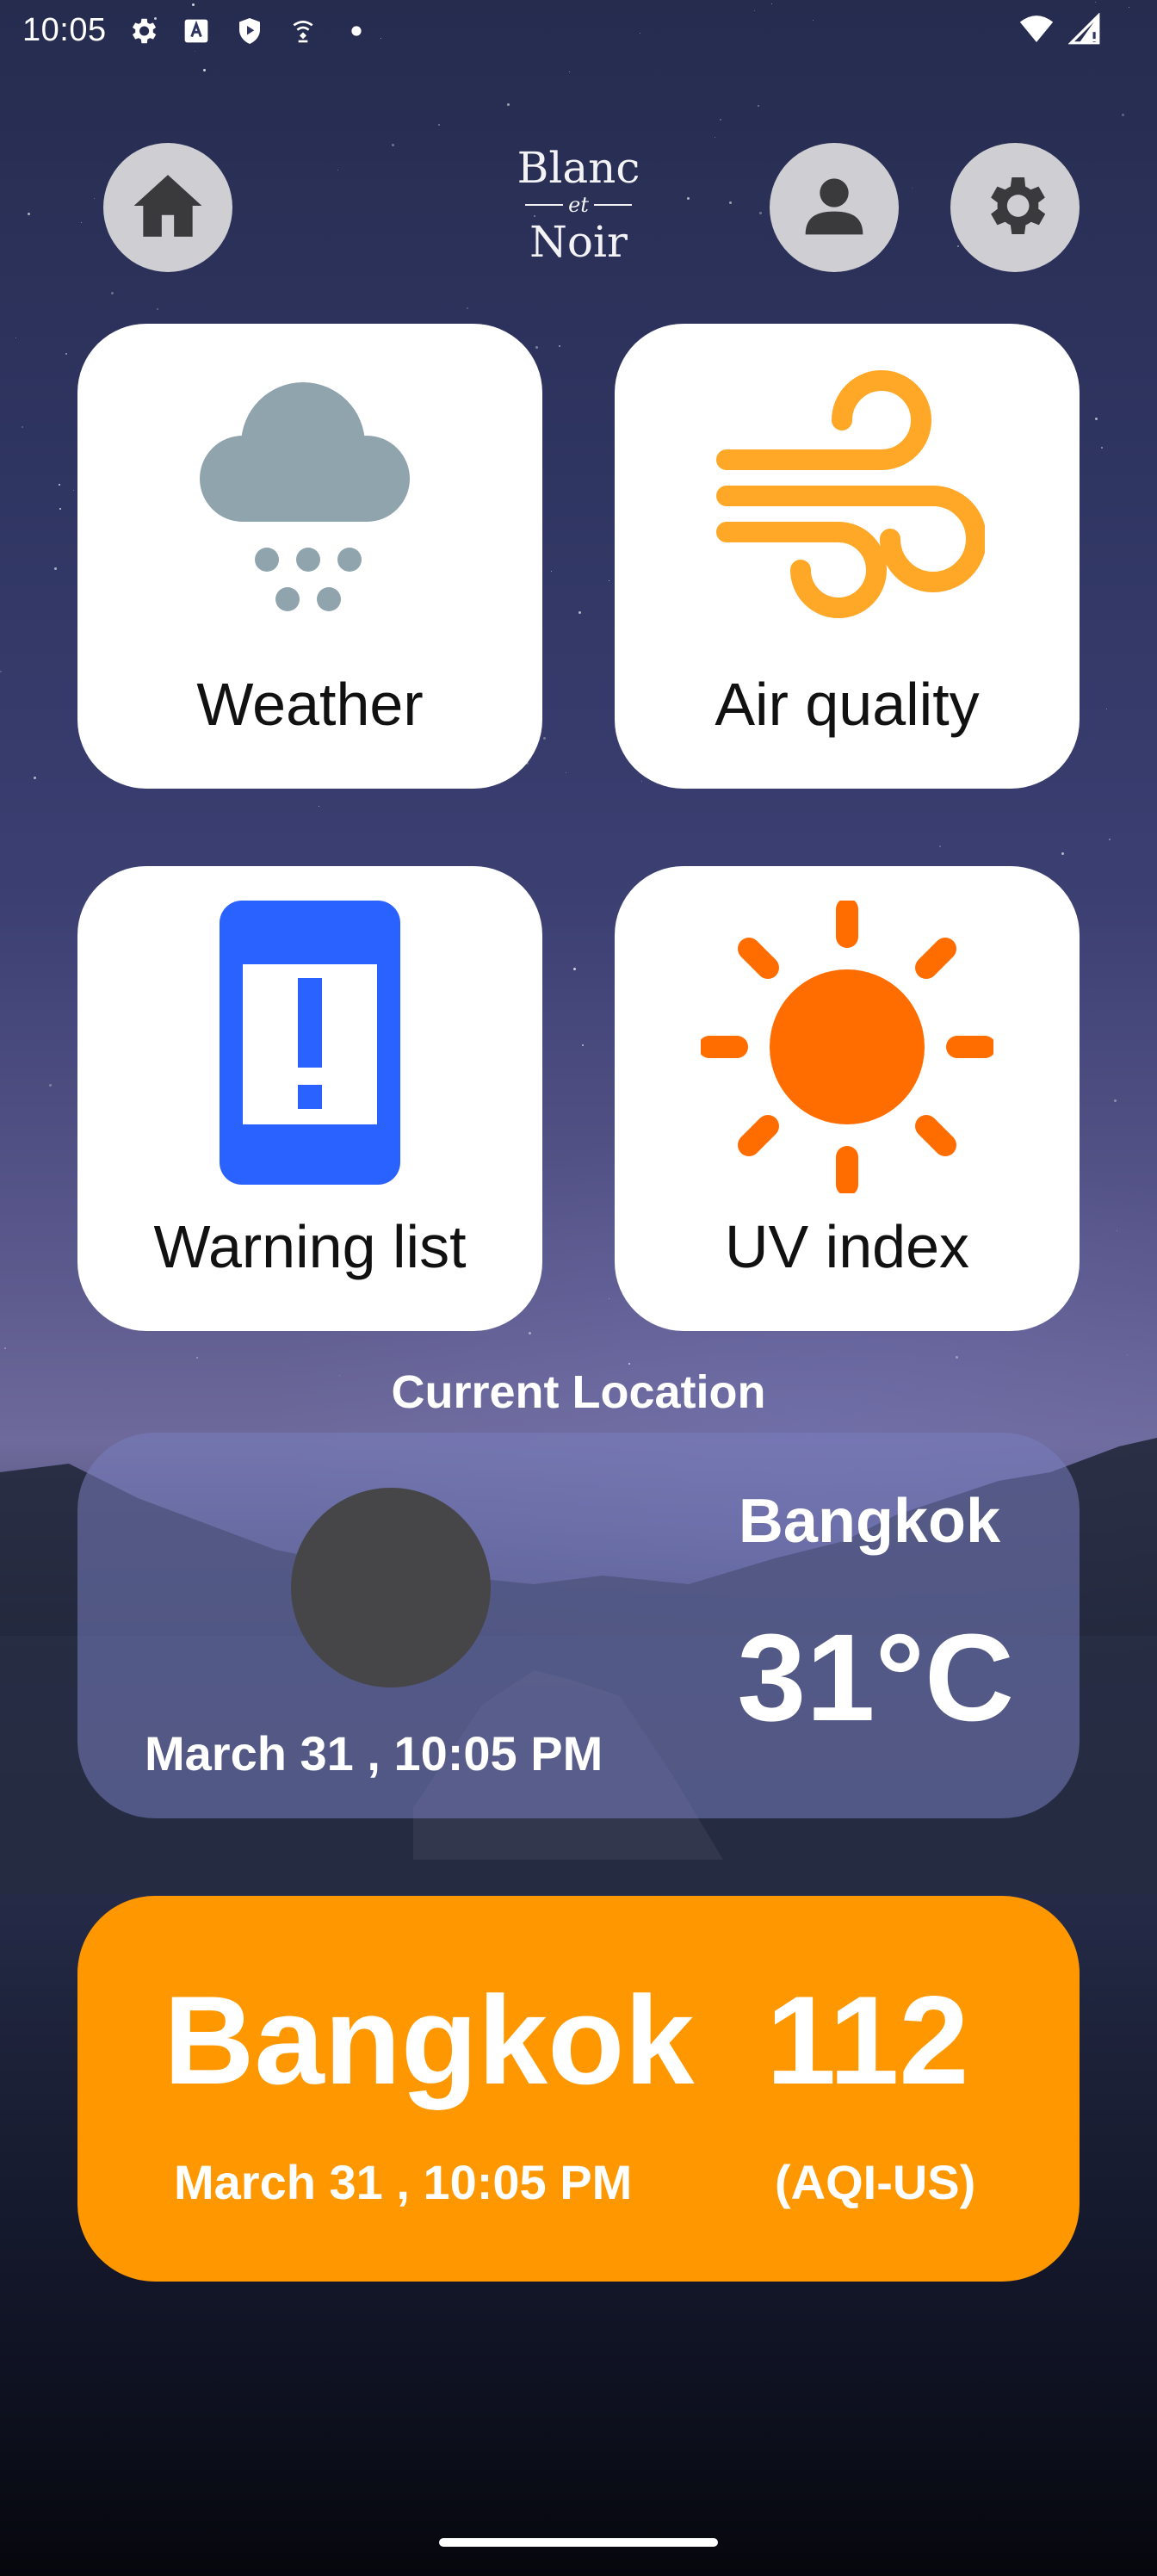  What do you see at coordinates (579, 242) in the screenshot?
I see `logo-word-noir: Noir` at bounding box center [579, 242].